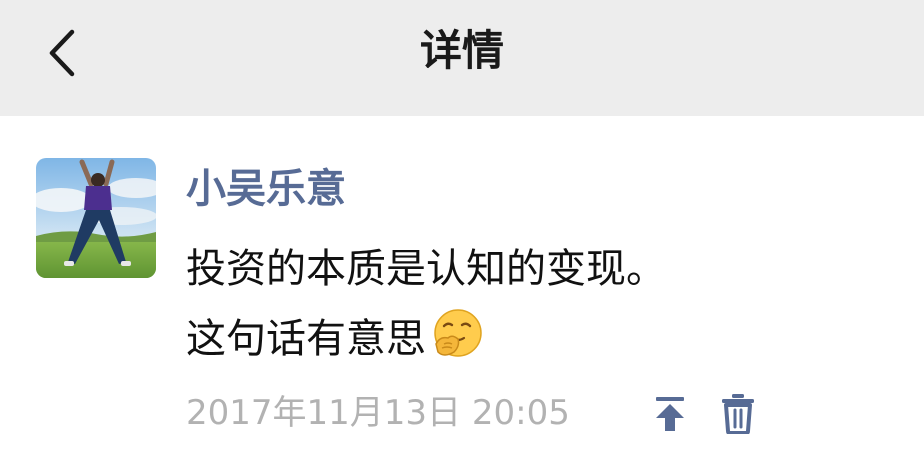  I want to click on delete-button, so click(738, 413).